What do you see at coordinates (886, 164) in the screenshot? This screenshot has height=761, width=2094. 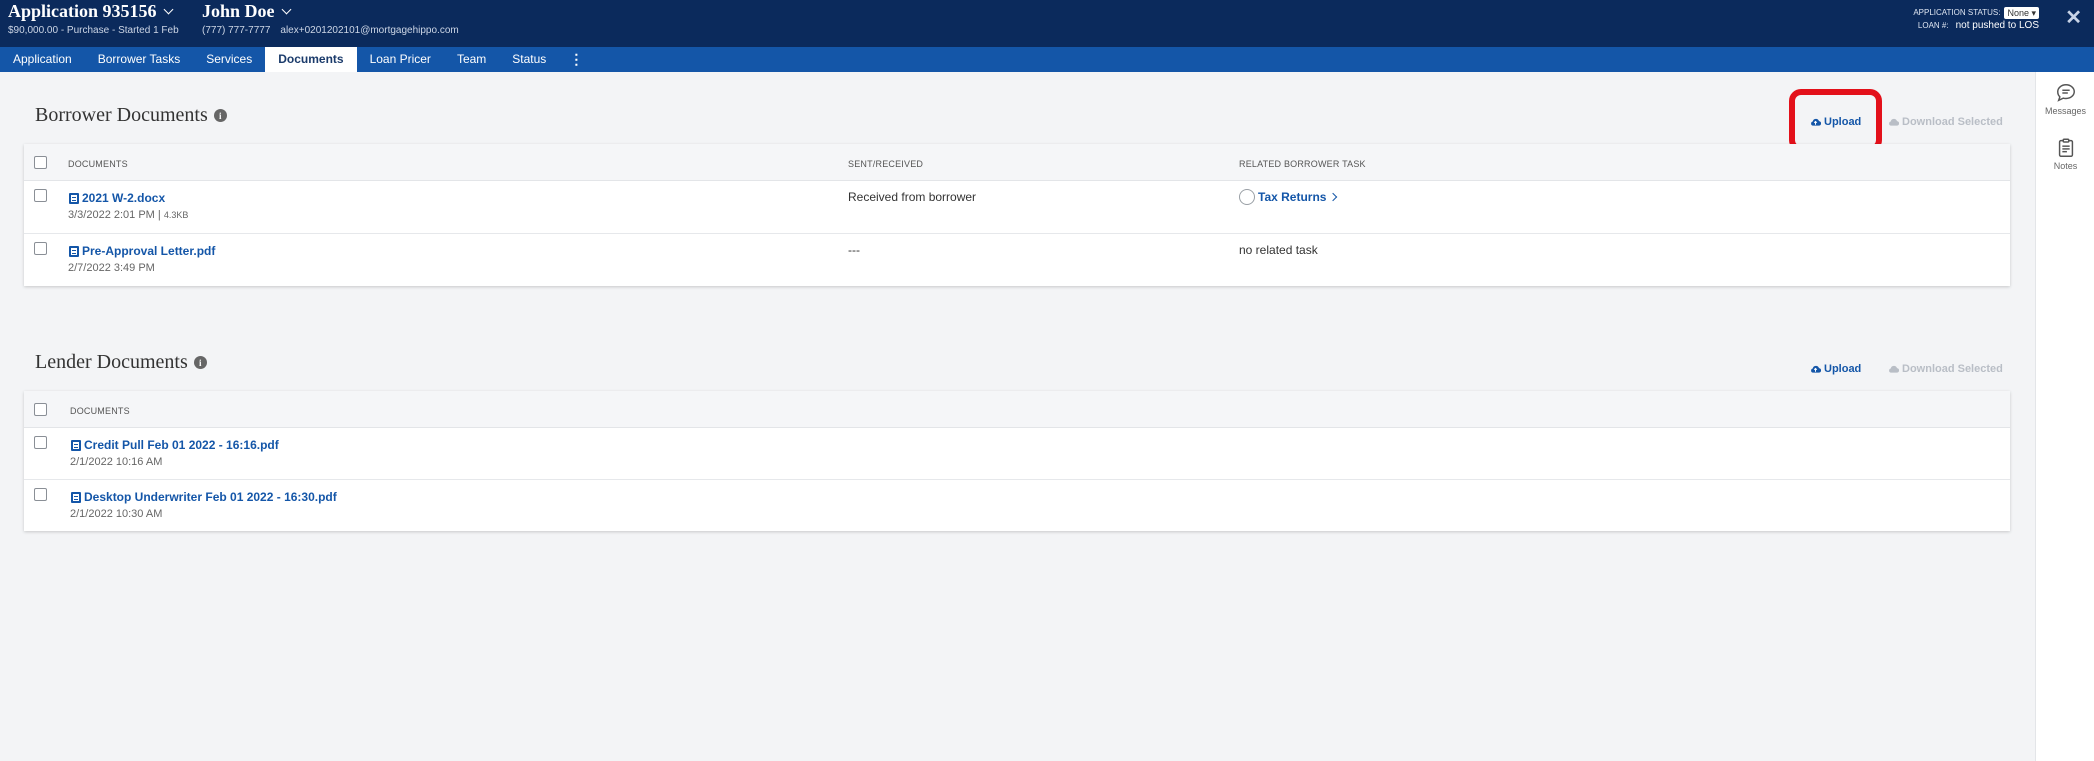 I see `column-sent-received: SENT/RECEIVED` at bounding box center [886, 164].